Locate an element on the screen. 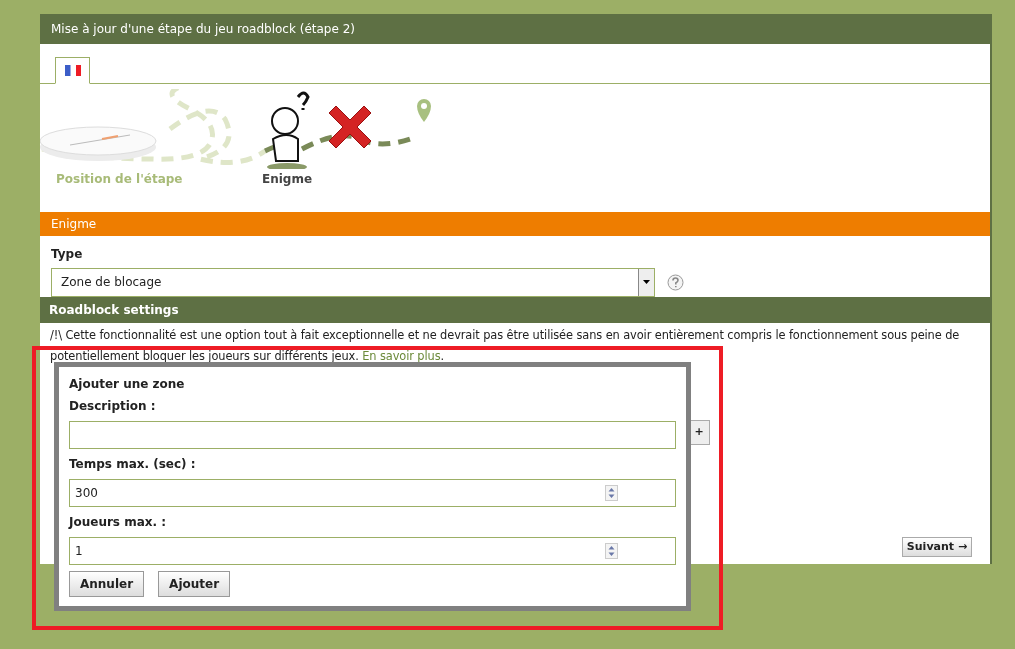 This screenshot has height=649, width=1015. step-label: Position de l'étape is located at coordinates (119, 179).